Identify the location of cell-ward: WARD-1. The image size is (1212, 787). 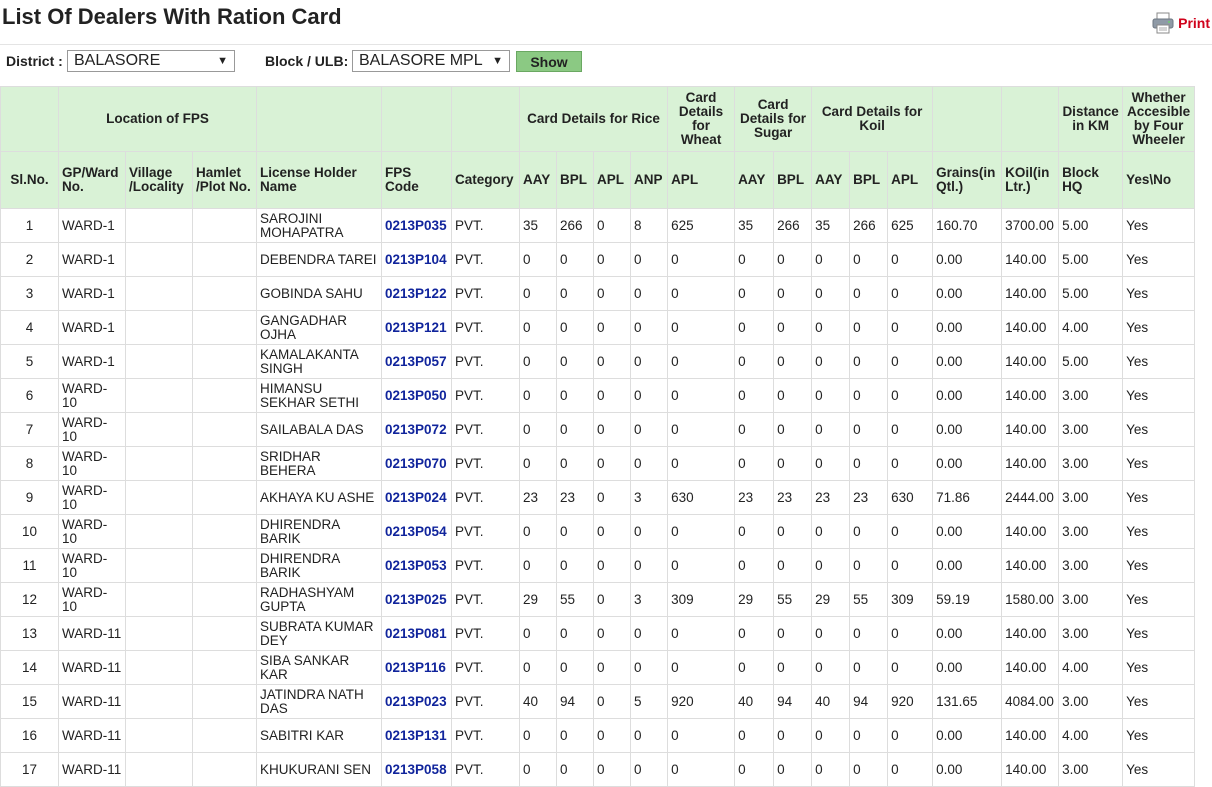
(92, 259).